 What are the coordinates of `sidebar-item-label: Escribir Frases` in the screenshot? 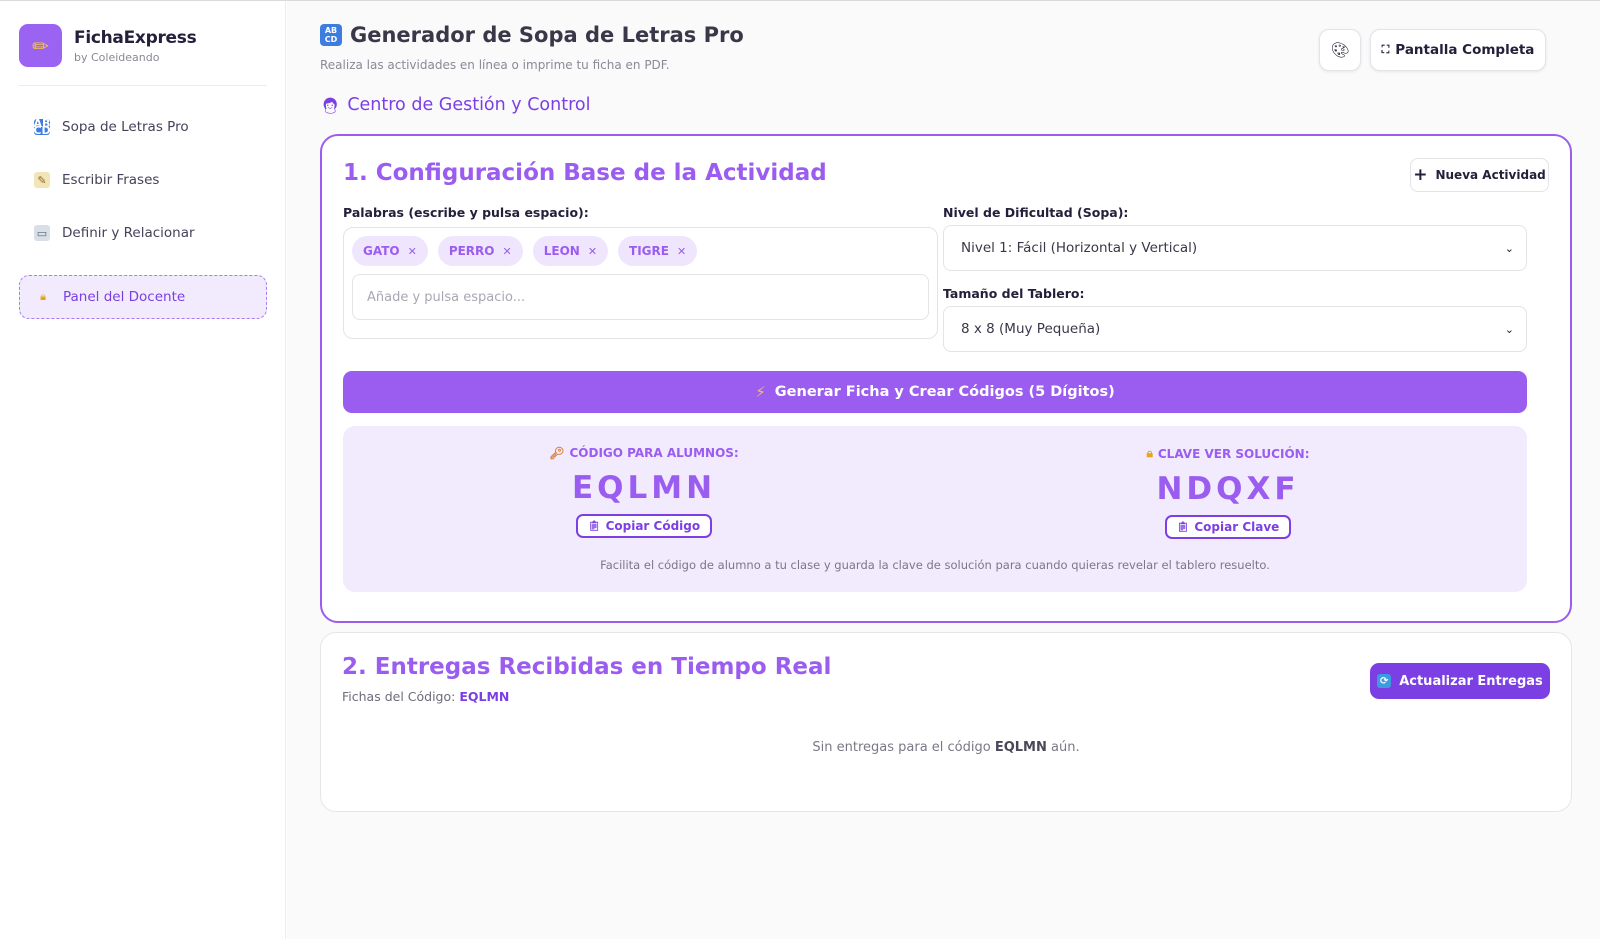 It's located at (111, 180).